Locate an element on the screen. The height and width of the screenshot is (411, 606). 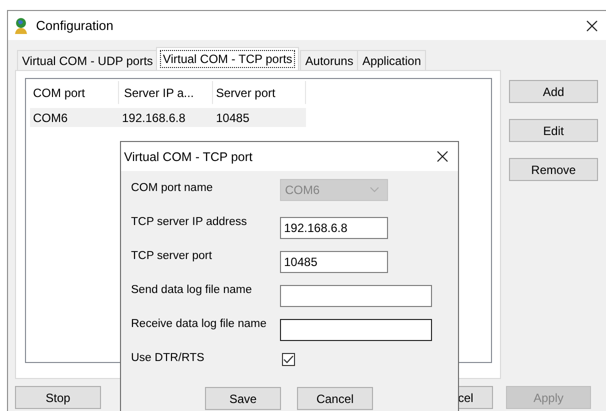
tab: Autoruns is located at coordinates (329, 60).